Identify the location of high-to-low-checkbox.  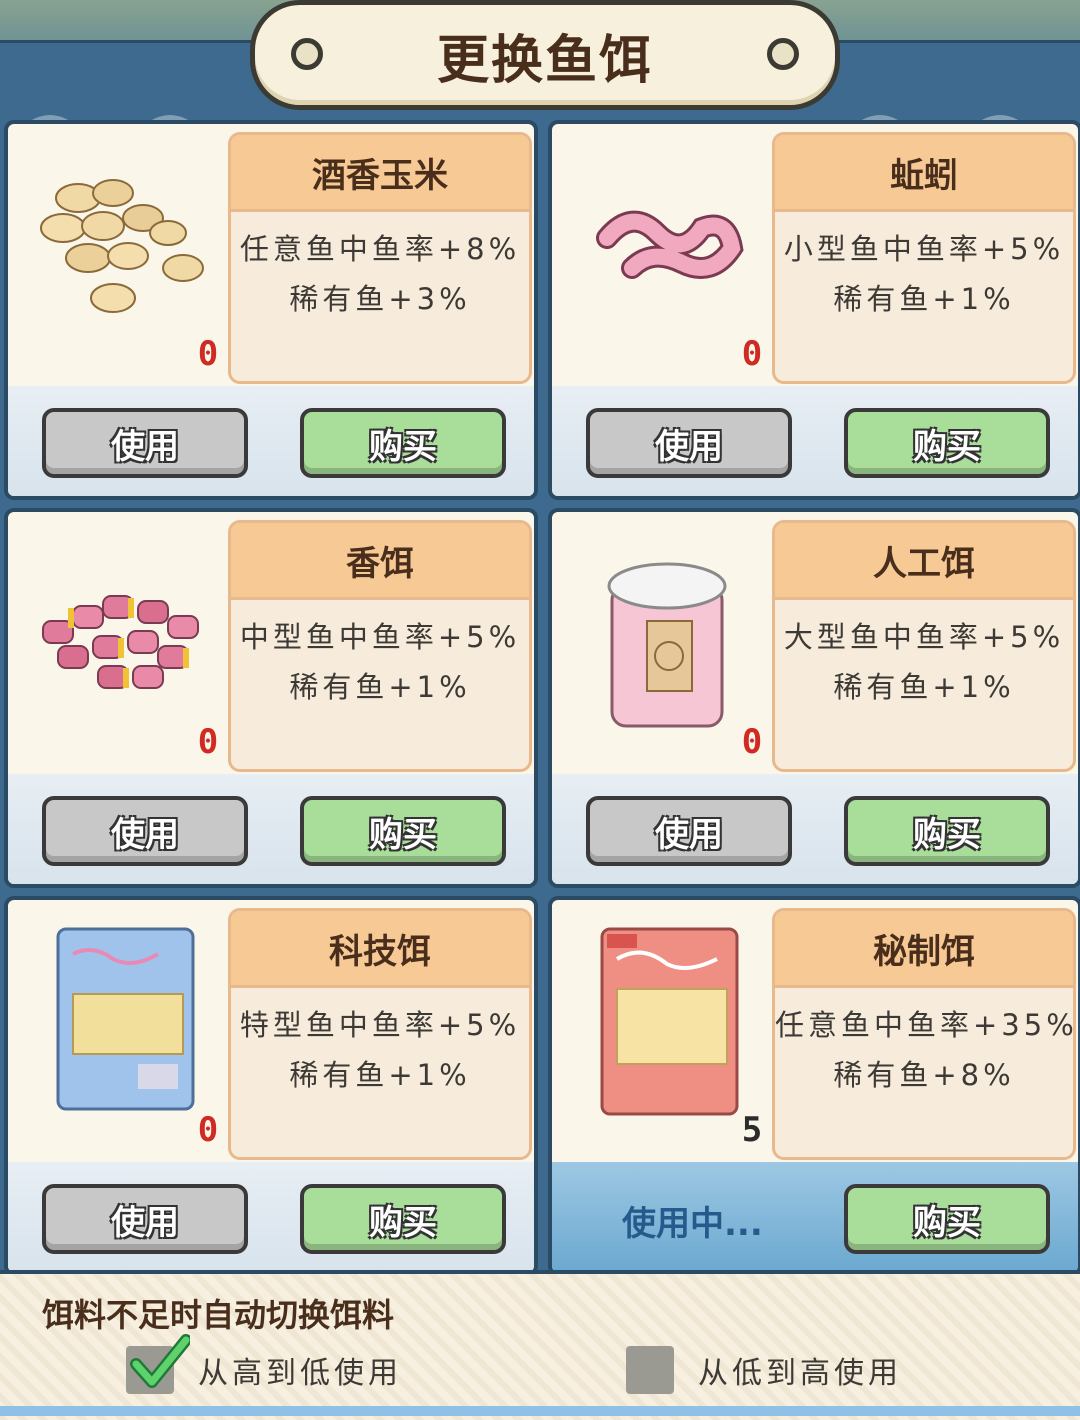
(158, 1364).